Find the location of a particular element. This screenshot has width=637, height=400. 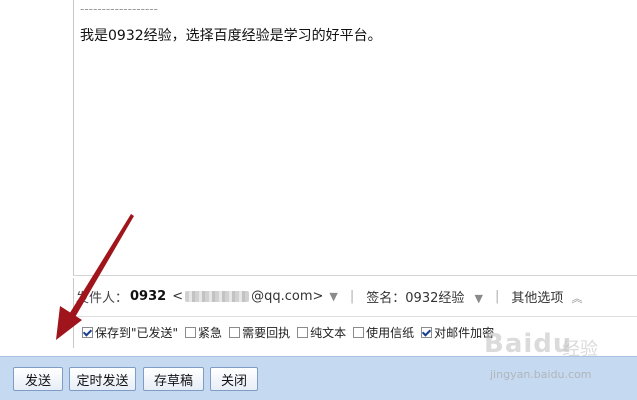

read-receipt-checkbox is located at coordinates (235, 332).